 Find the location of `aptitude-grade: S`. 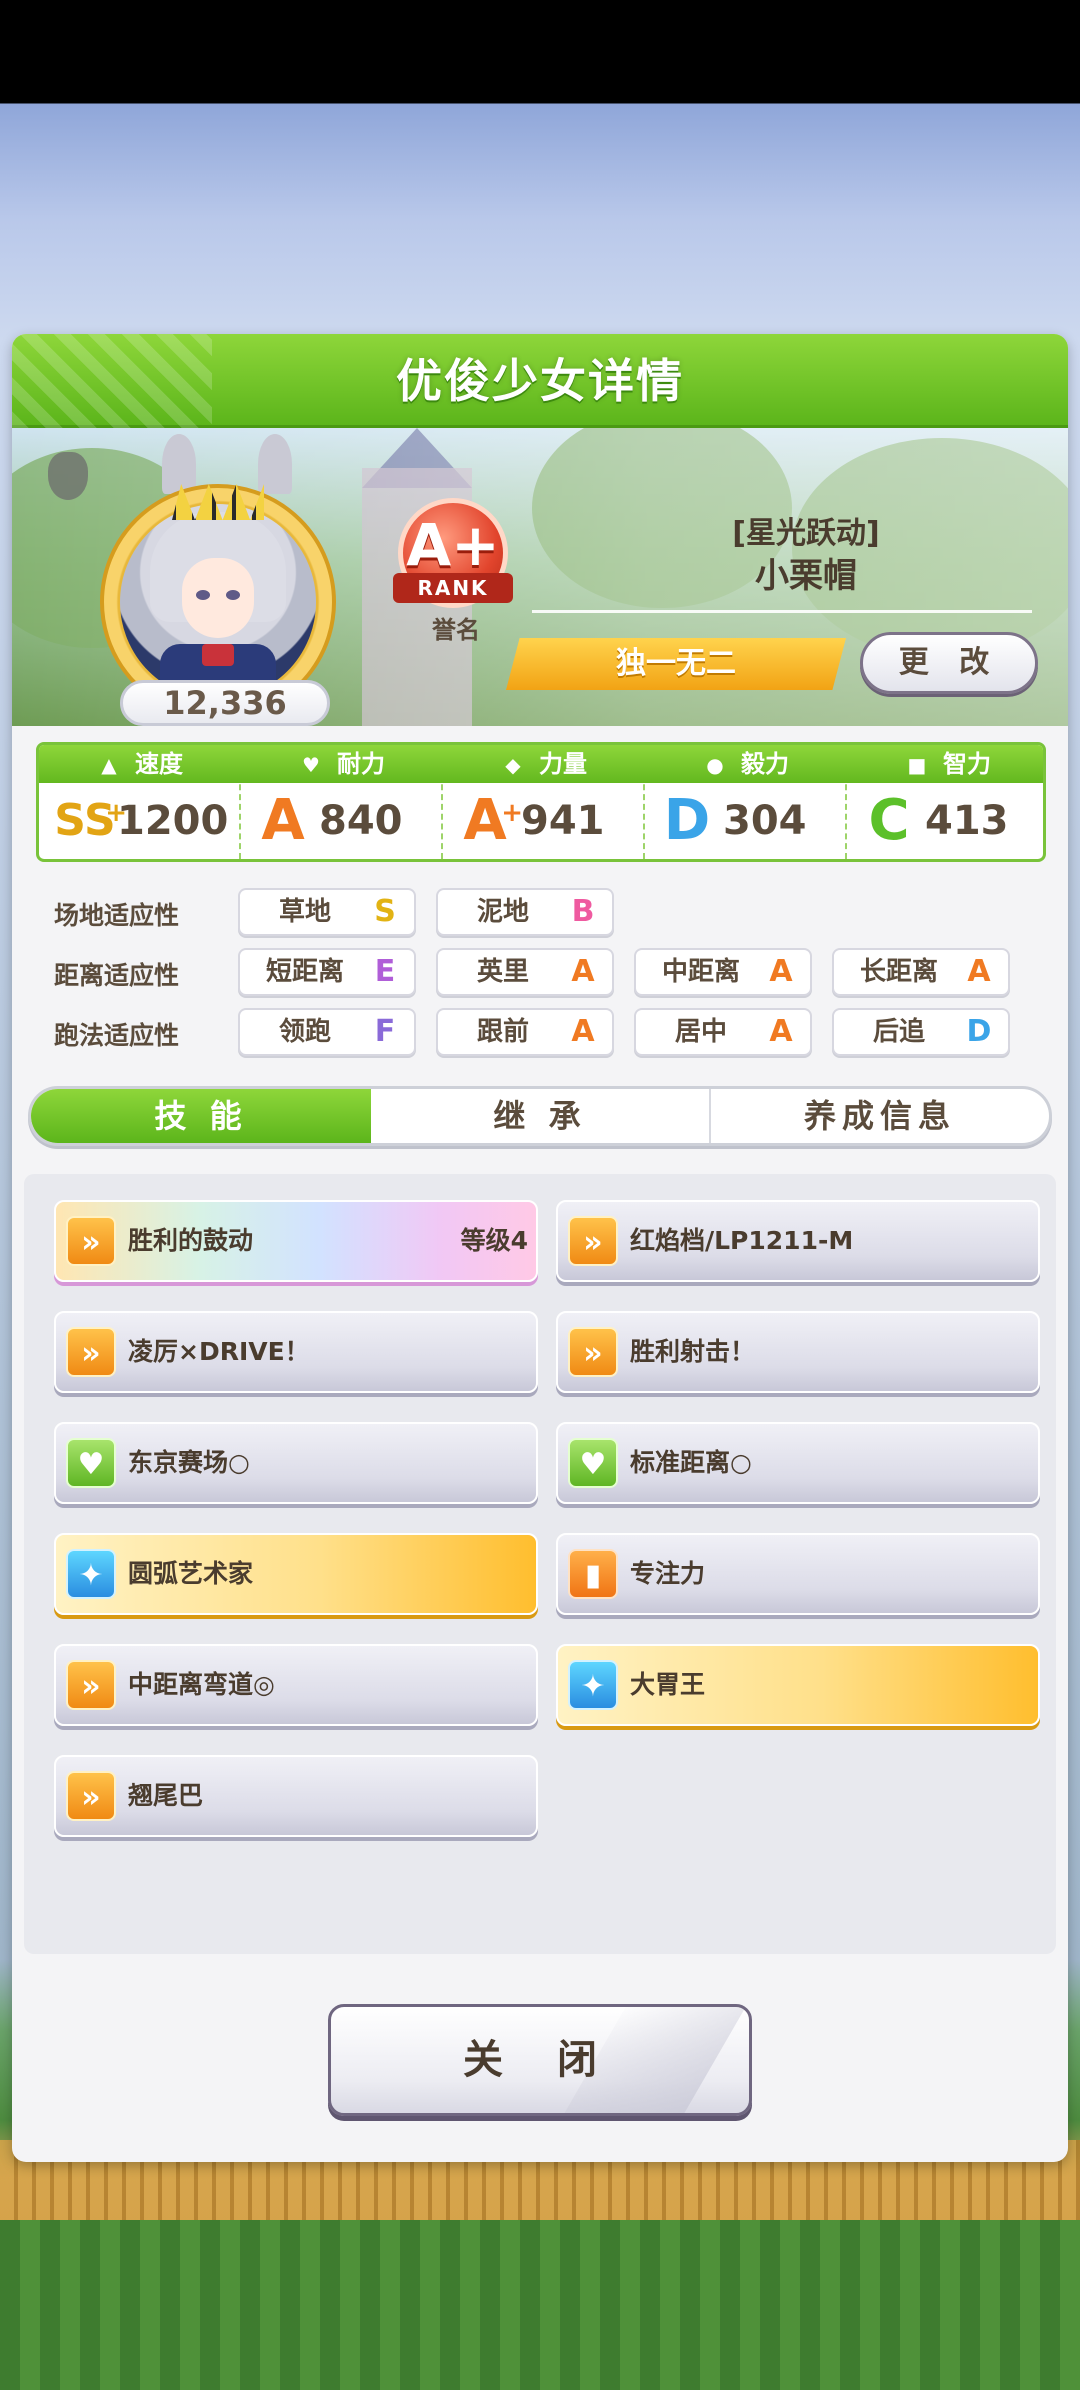

aptitude-grade: S is located at coordinates (385, 911).